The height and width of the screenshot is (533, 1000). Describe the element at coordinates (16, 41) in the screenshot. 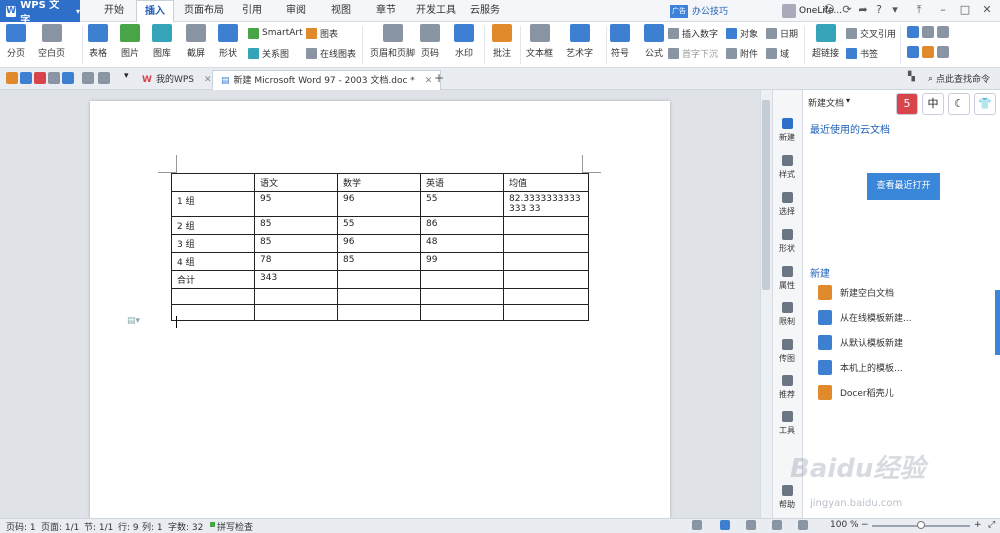

I see `page-break-button: 分页` at that location.